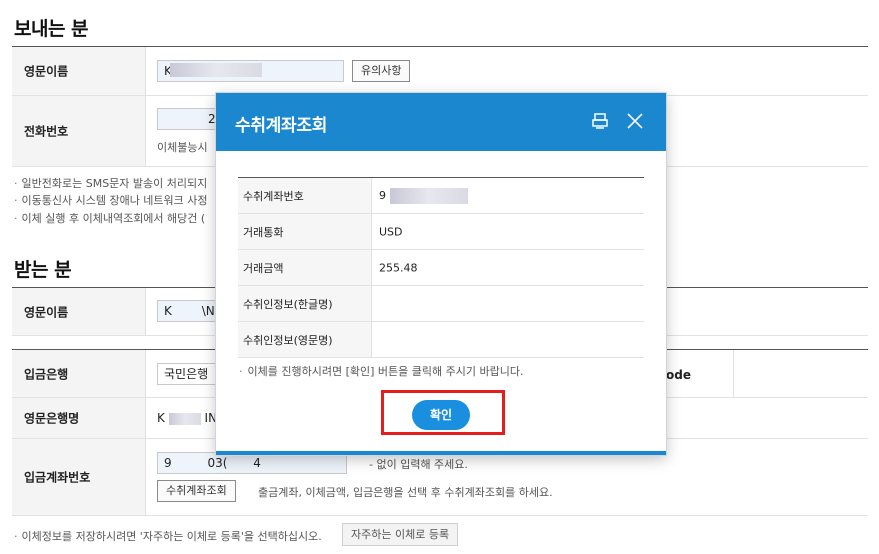 The width and height of the screenshot is (879, 554). I want to click on receiver-section-title: 받는 분, so click(43, 270).